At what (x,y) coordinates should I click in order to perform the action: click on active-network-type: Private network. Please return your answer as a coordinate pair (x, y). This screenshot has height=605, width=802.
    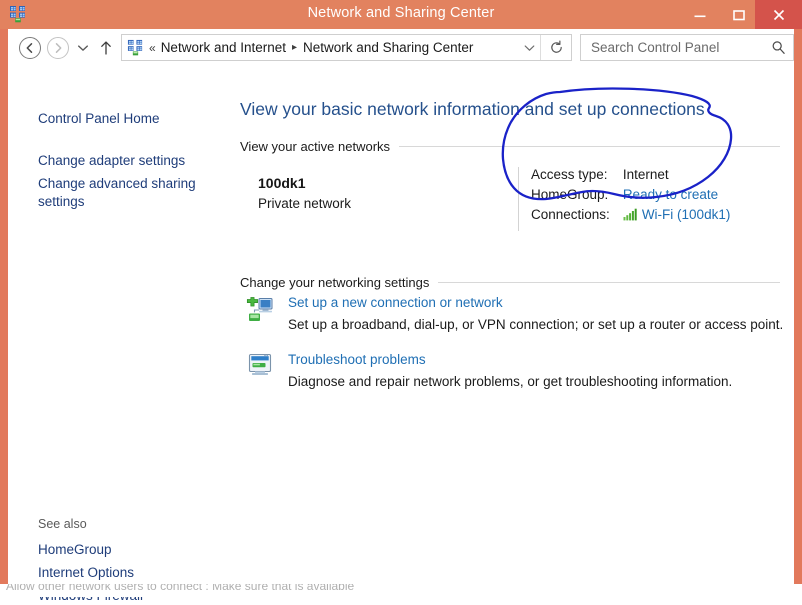
    Looking at the image, I should click on (305, 203).